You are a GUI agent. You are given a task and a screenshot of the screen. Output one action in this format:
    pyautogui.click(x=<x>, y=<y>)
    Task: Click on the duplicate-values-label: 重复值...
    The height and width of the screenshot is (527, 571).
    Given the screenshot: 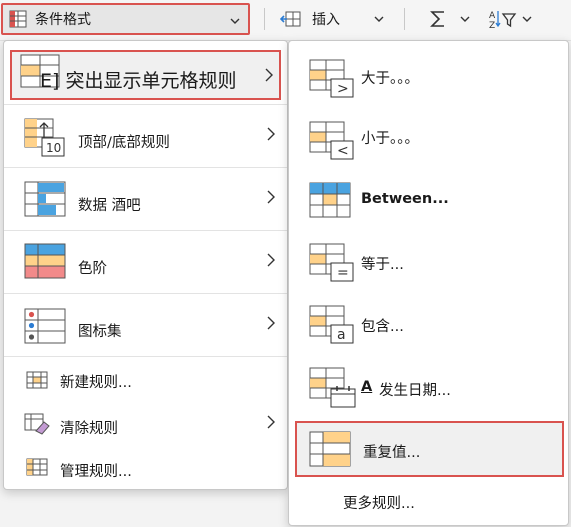 What is the action you would take?
    pyautogui.click(x=392, y=453)
    